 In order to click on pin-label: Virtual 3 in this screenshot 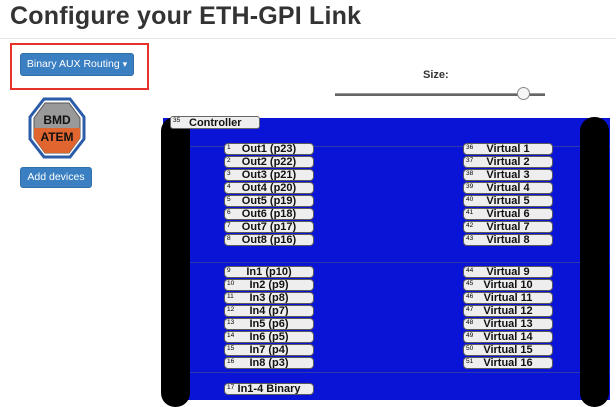, I will do `click(508, 175)`.